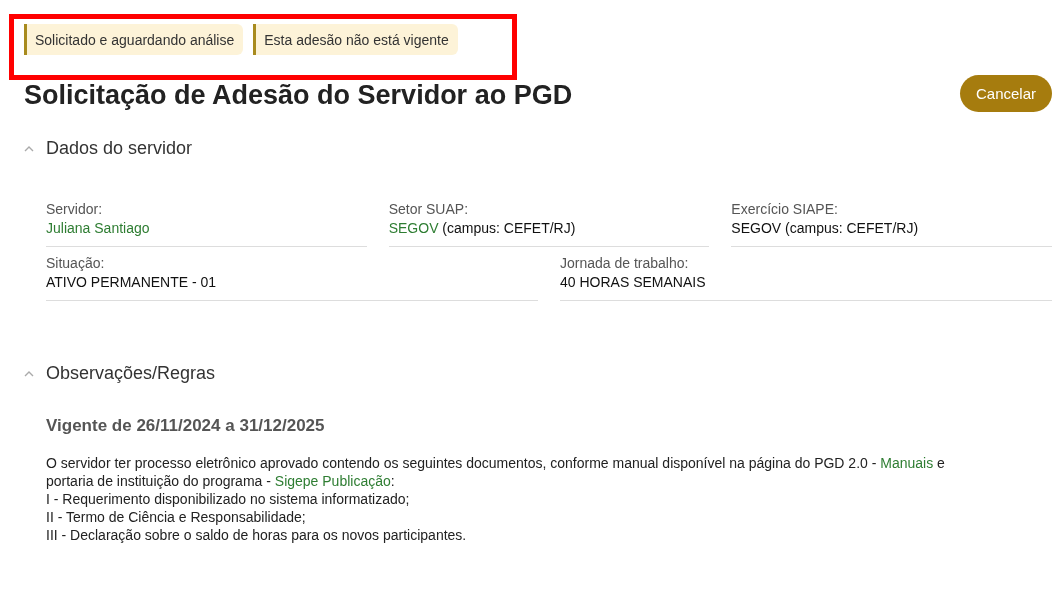  I want to click on page-title: Solicitação de Adesão do Servidor ao PGD, so click(298, 95).